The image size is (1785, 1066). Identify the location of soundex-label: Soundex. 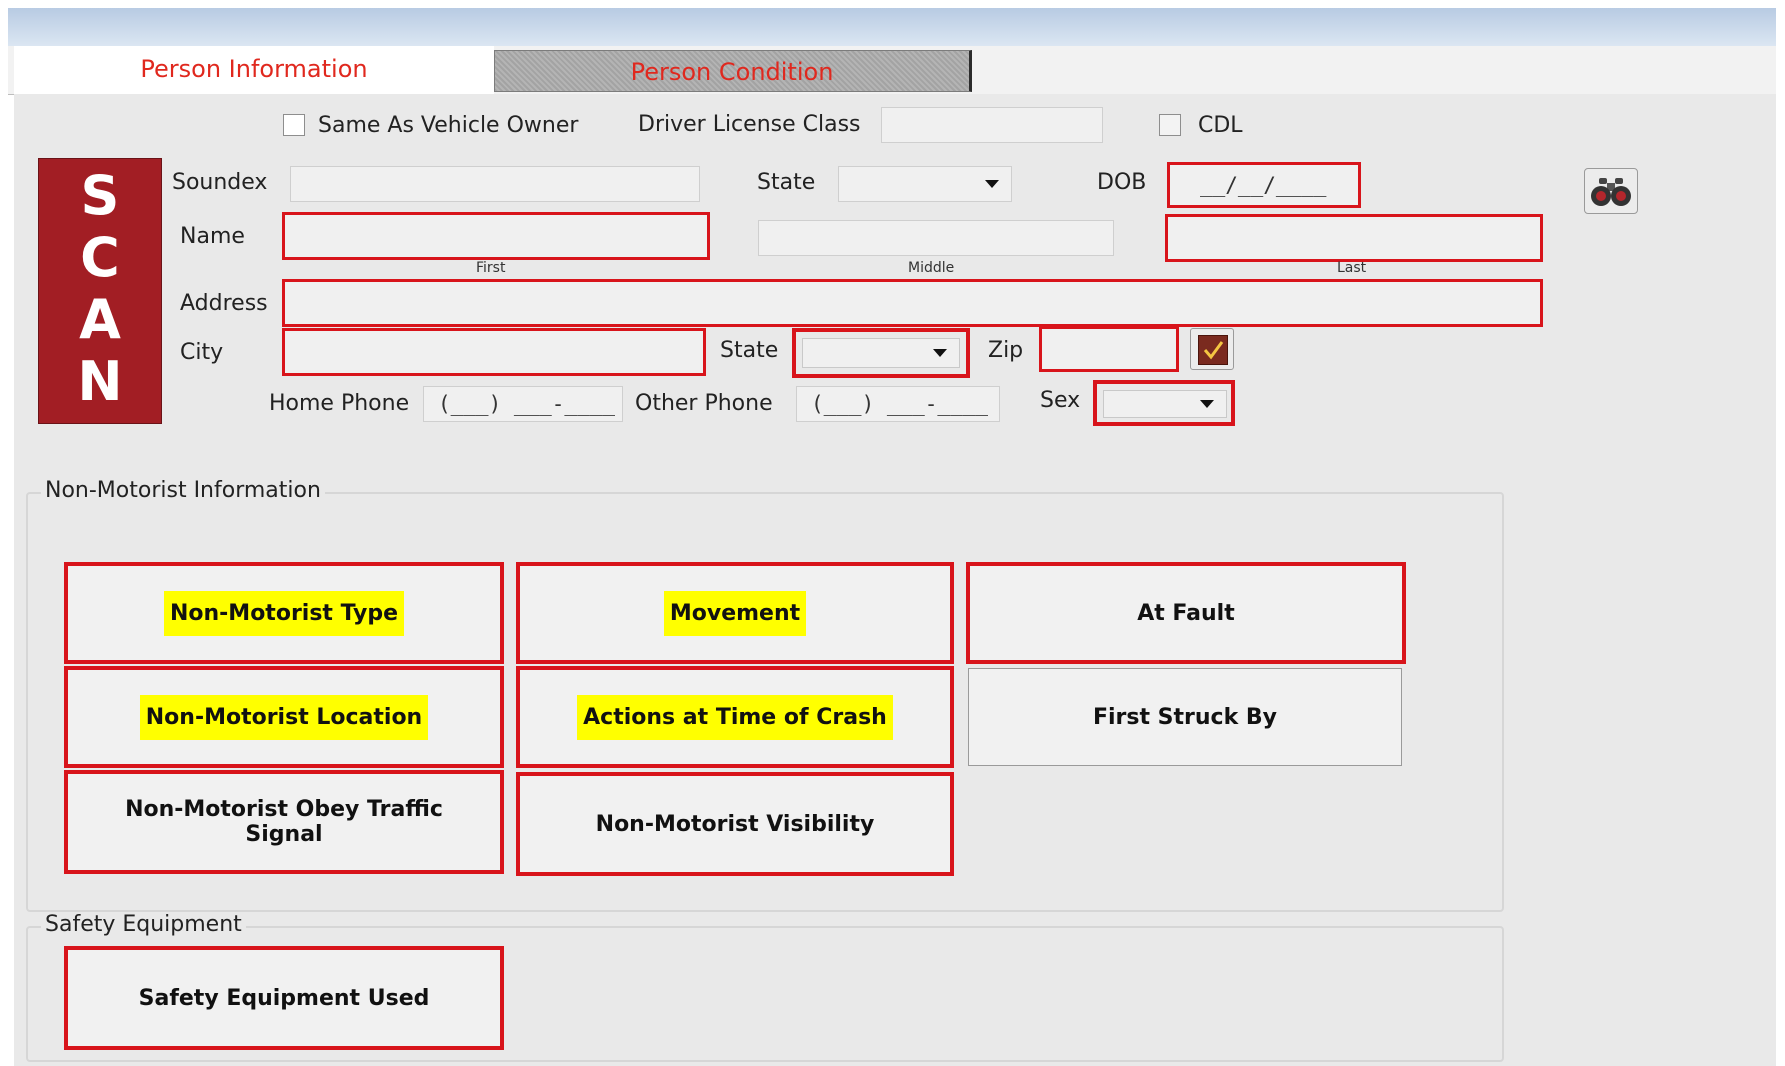
(220, 182).